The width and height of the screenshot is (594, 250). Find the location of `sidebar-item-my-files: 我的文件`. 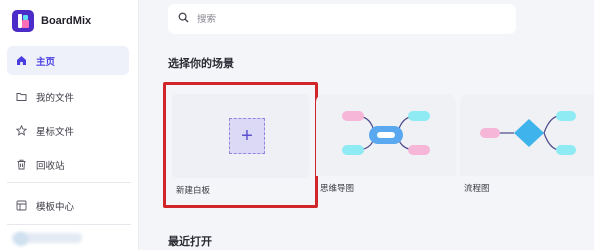

sidebar-item-my-files: 我的文件 is located at coordinates (68, 96).